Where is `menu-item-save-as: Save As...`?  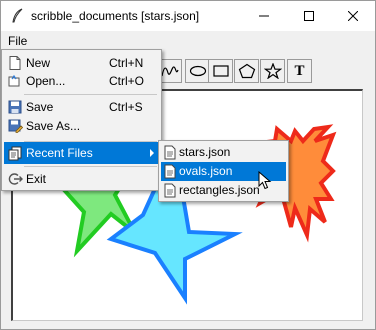 menu-item-save-as: Save As... is located at coordinates (81, 126).